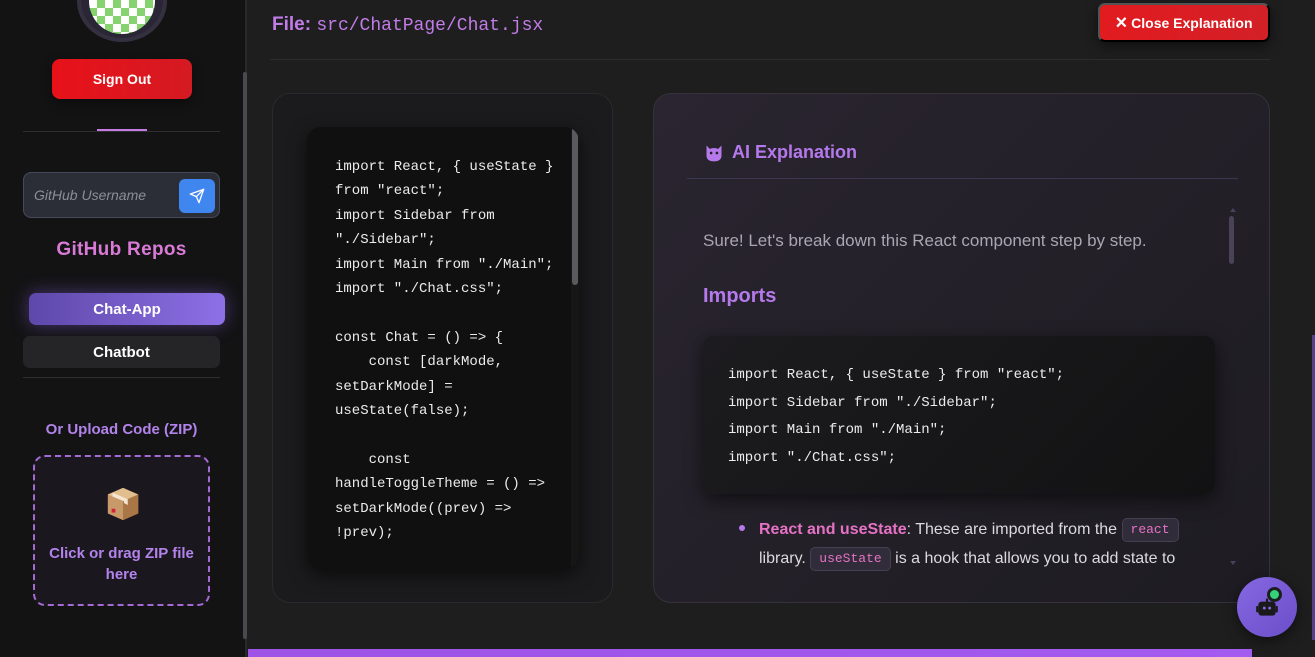 The height and width of the screenshot is (657, 1315). I want to click on github-username-input, so click(109, 195).